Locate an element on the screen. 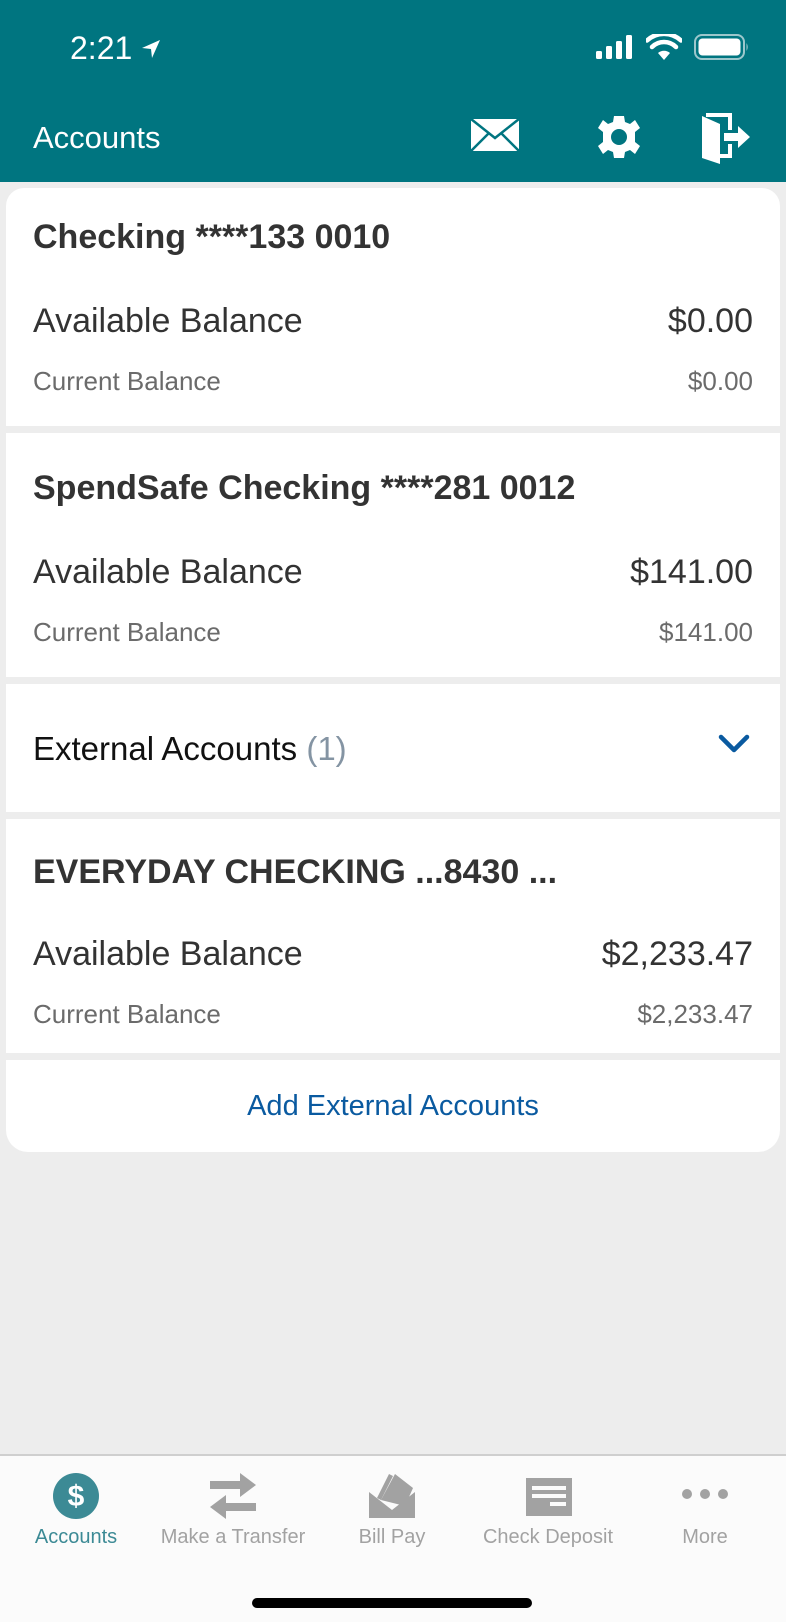 The image size is (786, 1622). wifi-icon is located at coordinates (664, 47).